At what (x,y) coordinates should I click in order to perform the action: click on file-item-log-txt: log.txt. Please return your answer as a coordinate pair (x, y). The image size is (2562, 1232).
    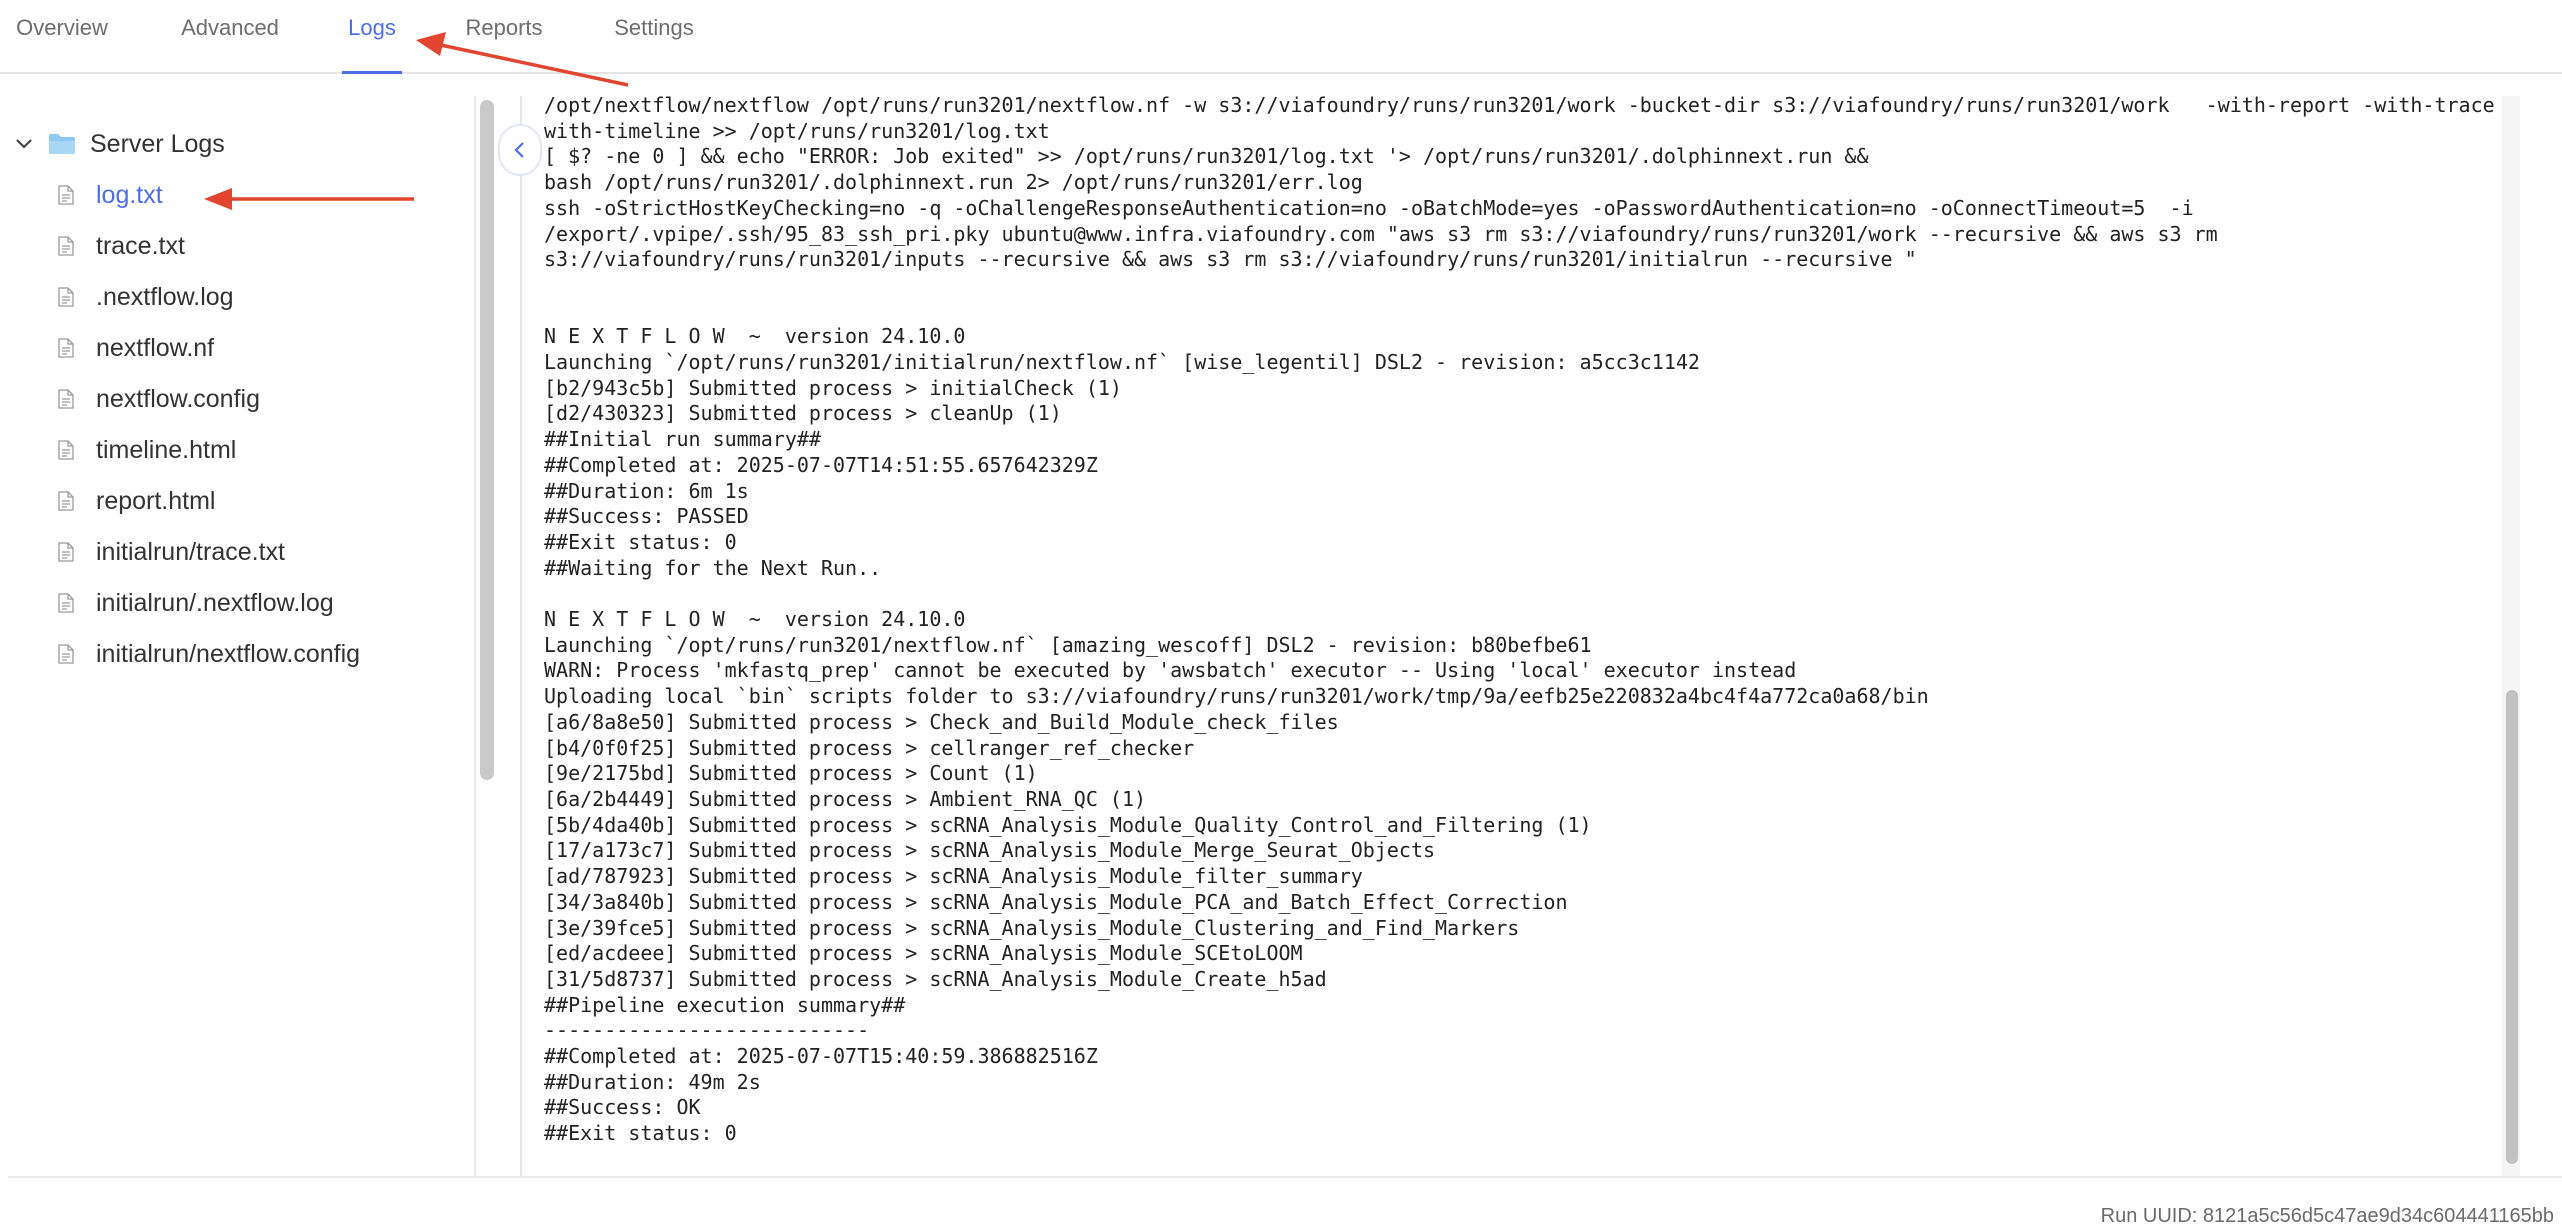
    Looking at the image, I should click on (110, 195).